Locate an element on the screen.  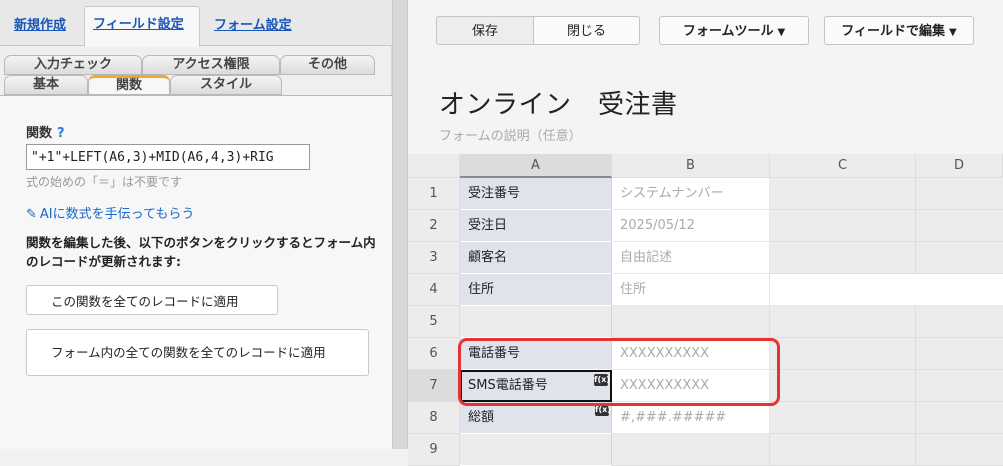
grid-corner is located at coordinates (434, 166).